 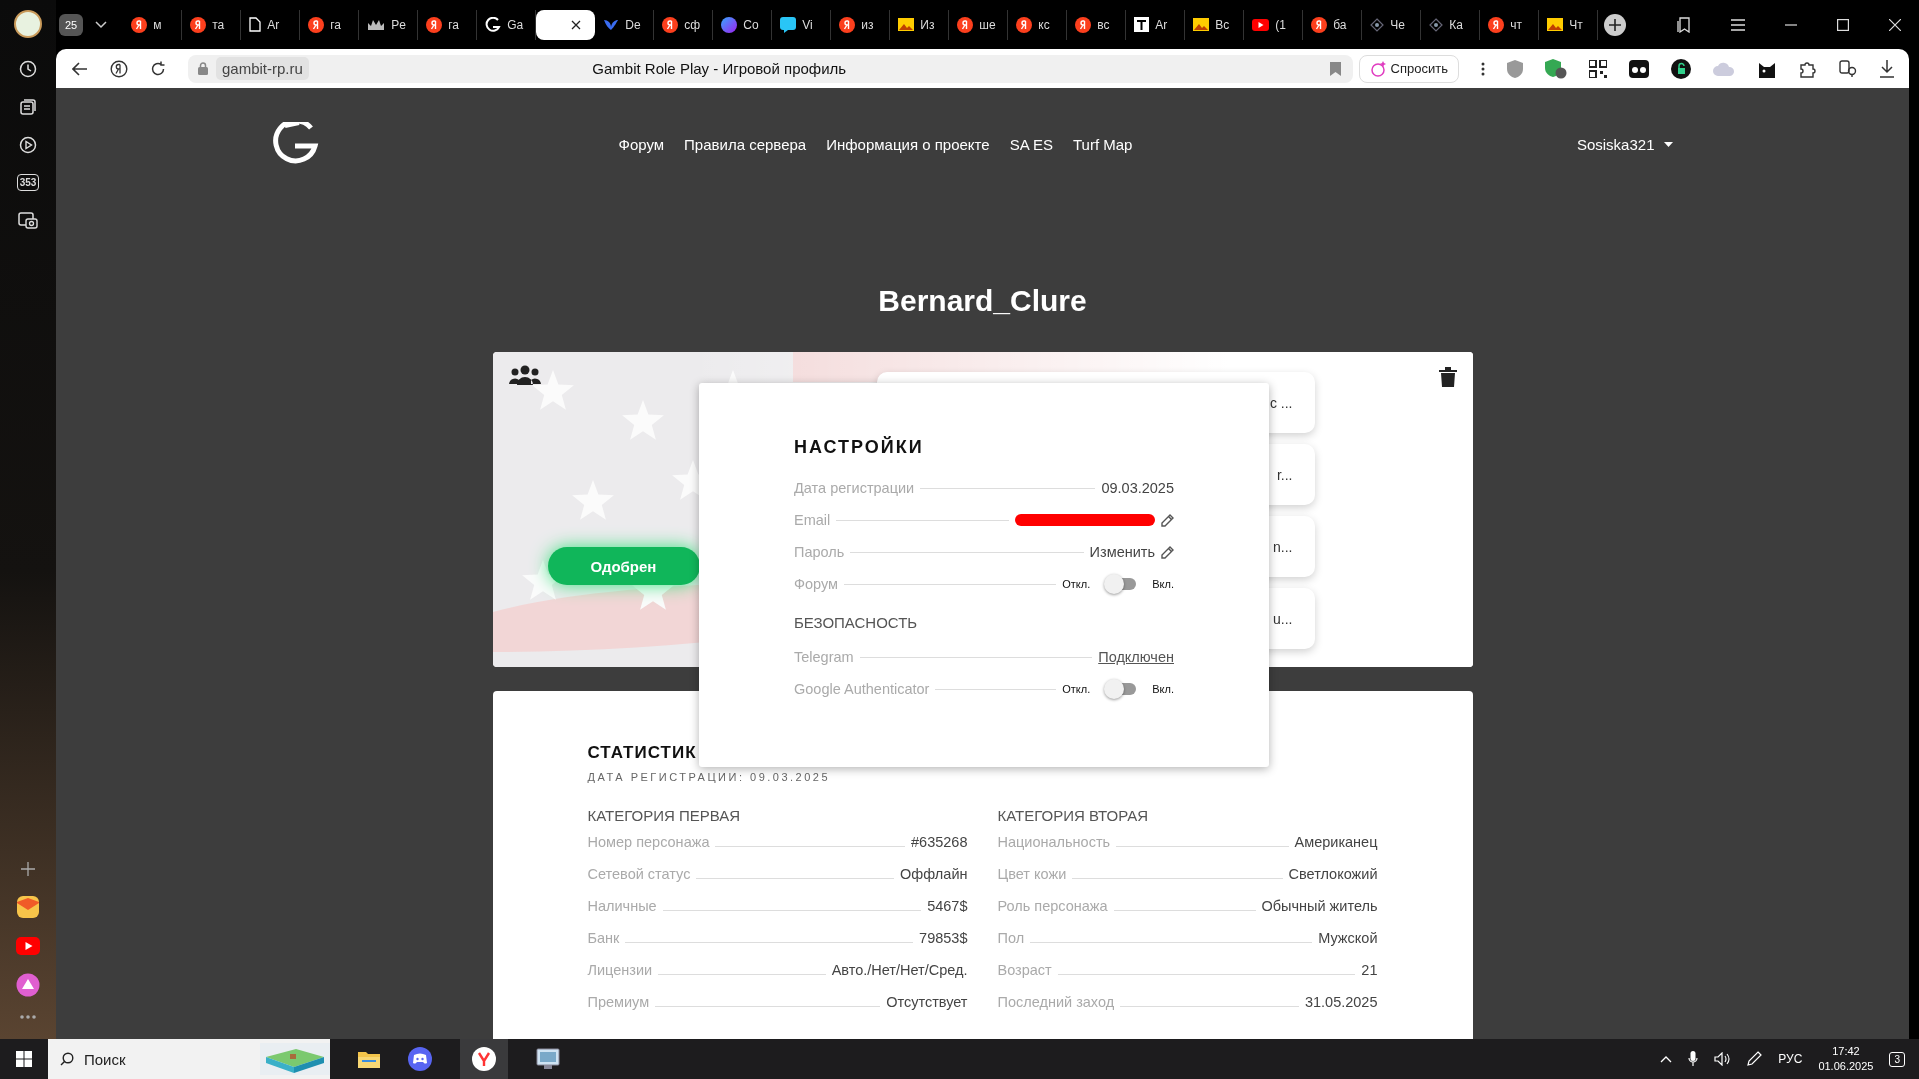 What do you see at coordinates (1791, 24) in the screenshot?
I see `minimize-icon` at bounding box center [1791, 24].